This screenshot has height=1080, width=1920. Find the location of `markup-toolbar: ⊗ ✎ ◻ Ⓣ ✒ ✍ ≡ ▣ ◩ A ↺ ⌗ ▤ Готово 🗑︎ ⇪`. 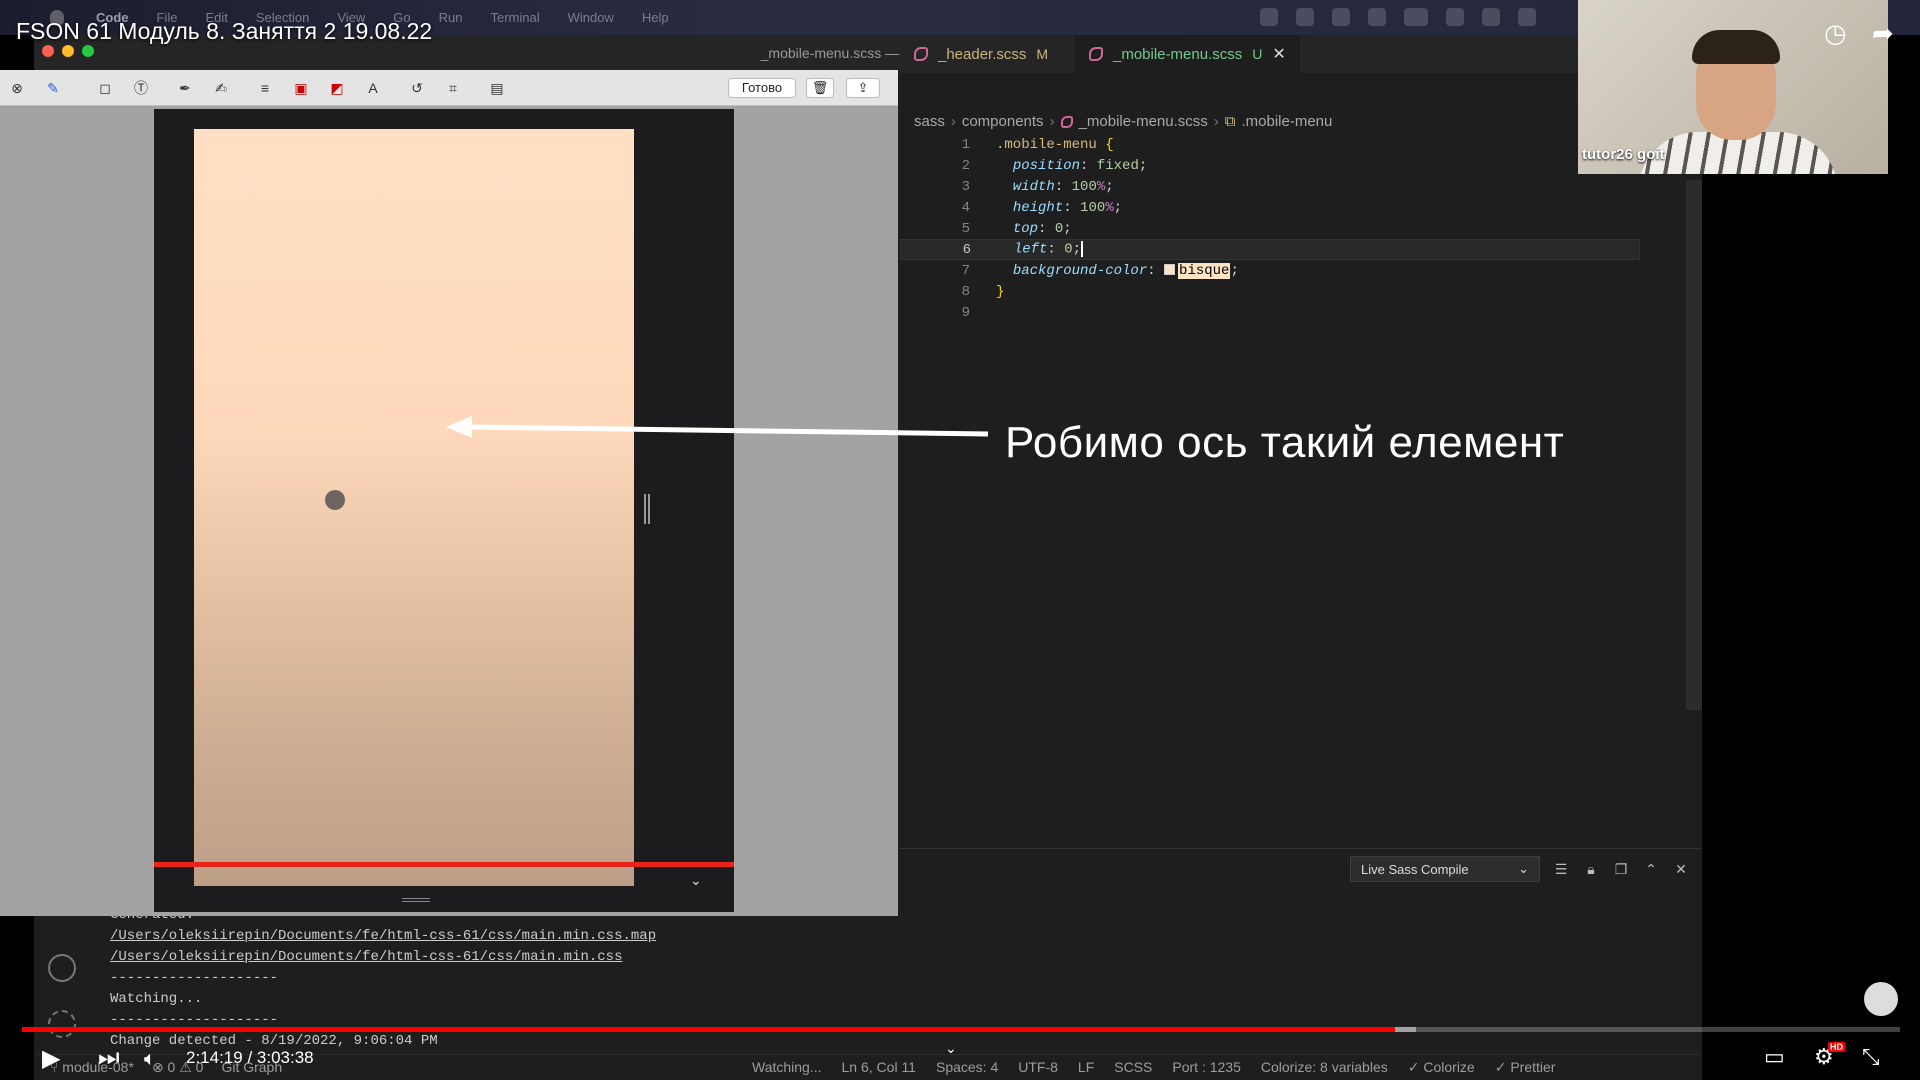

markup-toolbar: ⊗ ✎ ◻ Ⓣ ✒ ✍ ≡ ▣ ◩ A ↺ ⌗ ▤ Готово 🗑︎ ⇪ is located at coordinates (449, 88).